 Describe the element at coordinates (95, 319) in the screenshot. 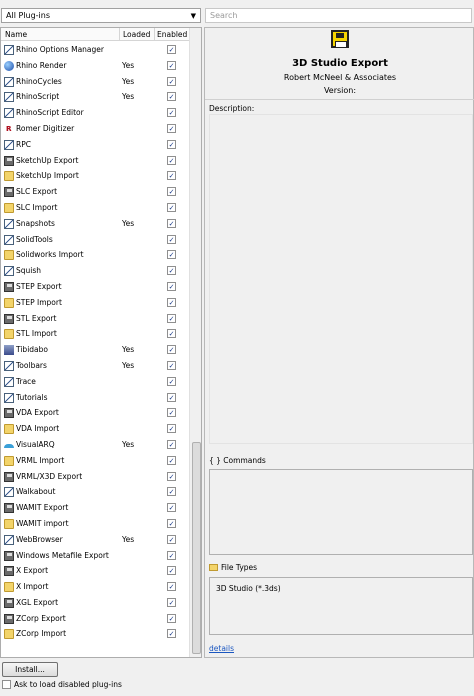

I see `table-row: STL Export ✓` at that location.